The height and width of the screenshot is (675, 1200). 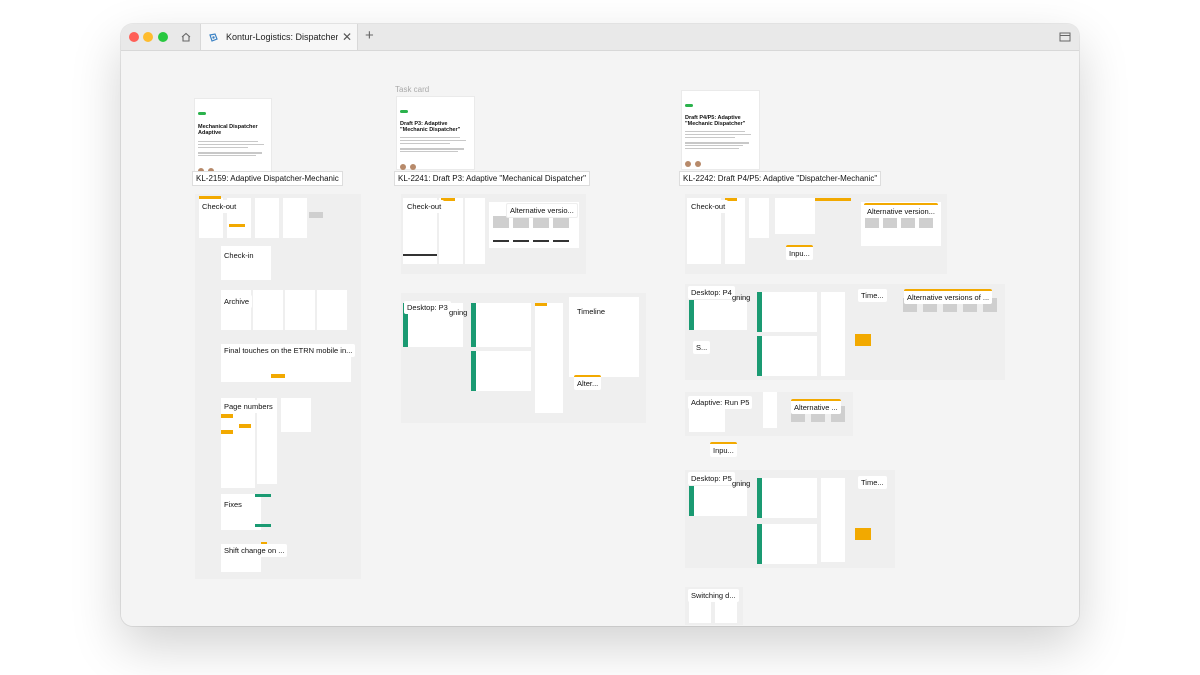 What do you see at coordinates (412, 89) in the screenshot?
I see `task-card-caption: Task card` at bounding box center [412, 89].